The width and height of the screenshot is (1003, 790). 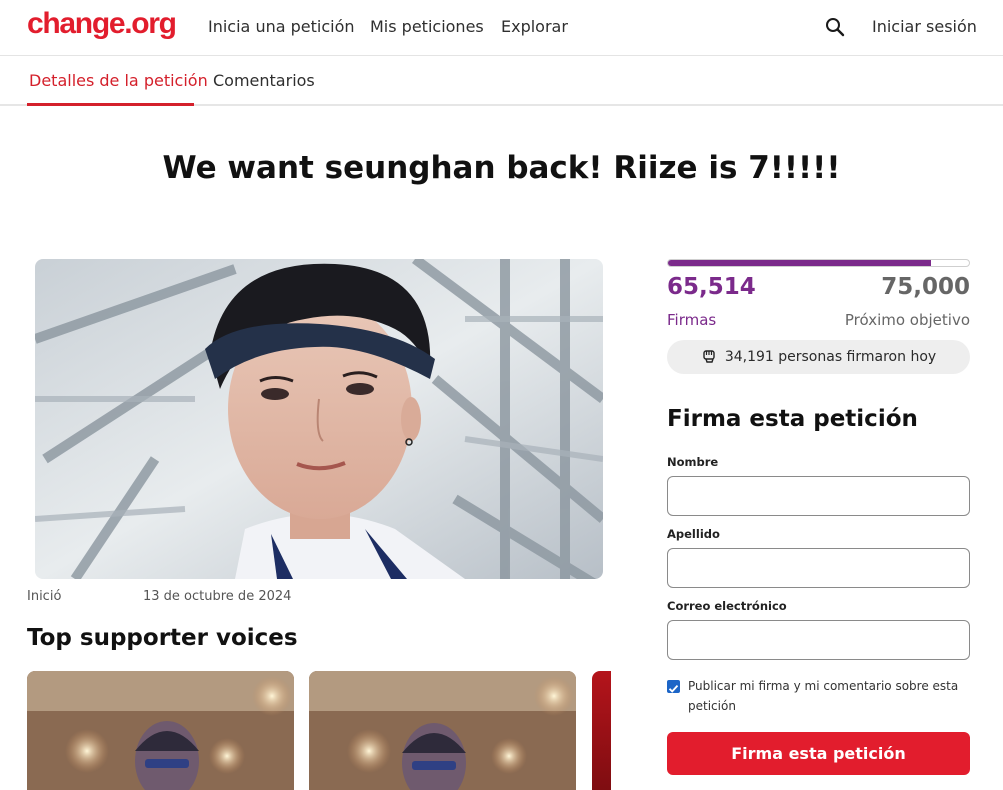 What do you see at coordinates (925, 287) in the screenshot?
I see `signature-goal: 75,000` at bounding box center [925, 287].